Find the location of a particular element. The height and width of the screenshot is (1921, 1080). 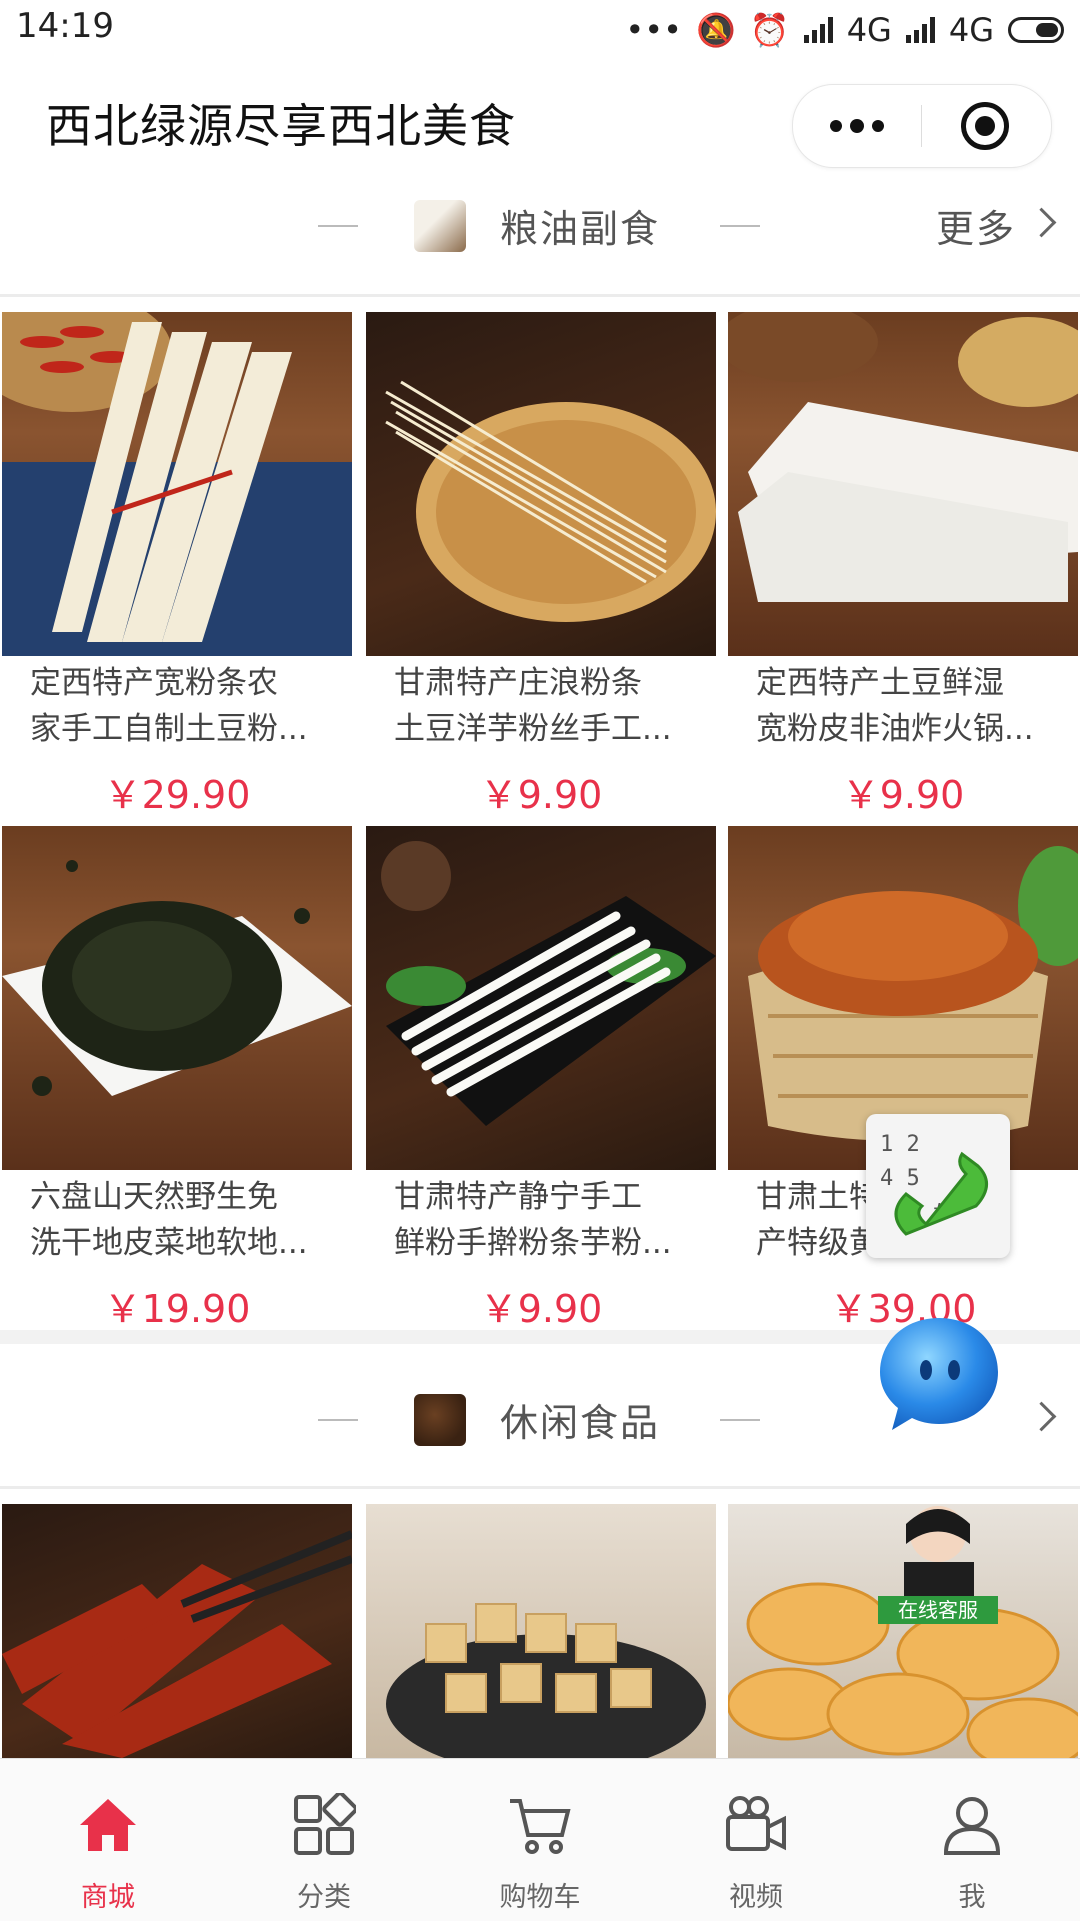

product-price: ￥19.90 is located at coordinates (177, 1309).